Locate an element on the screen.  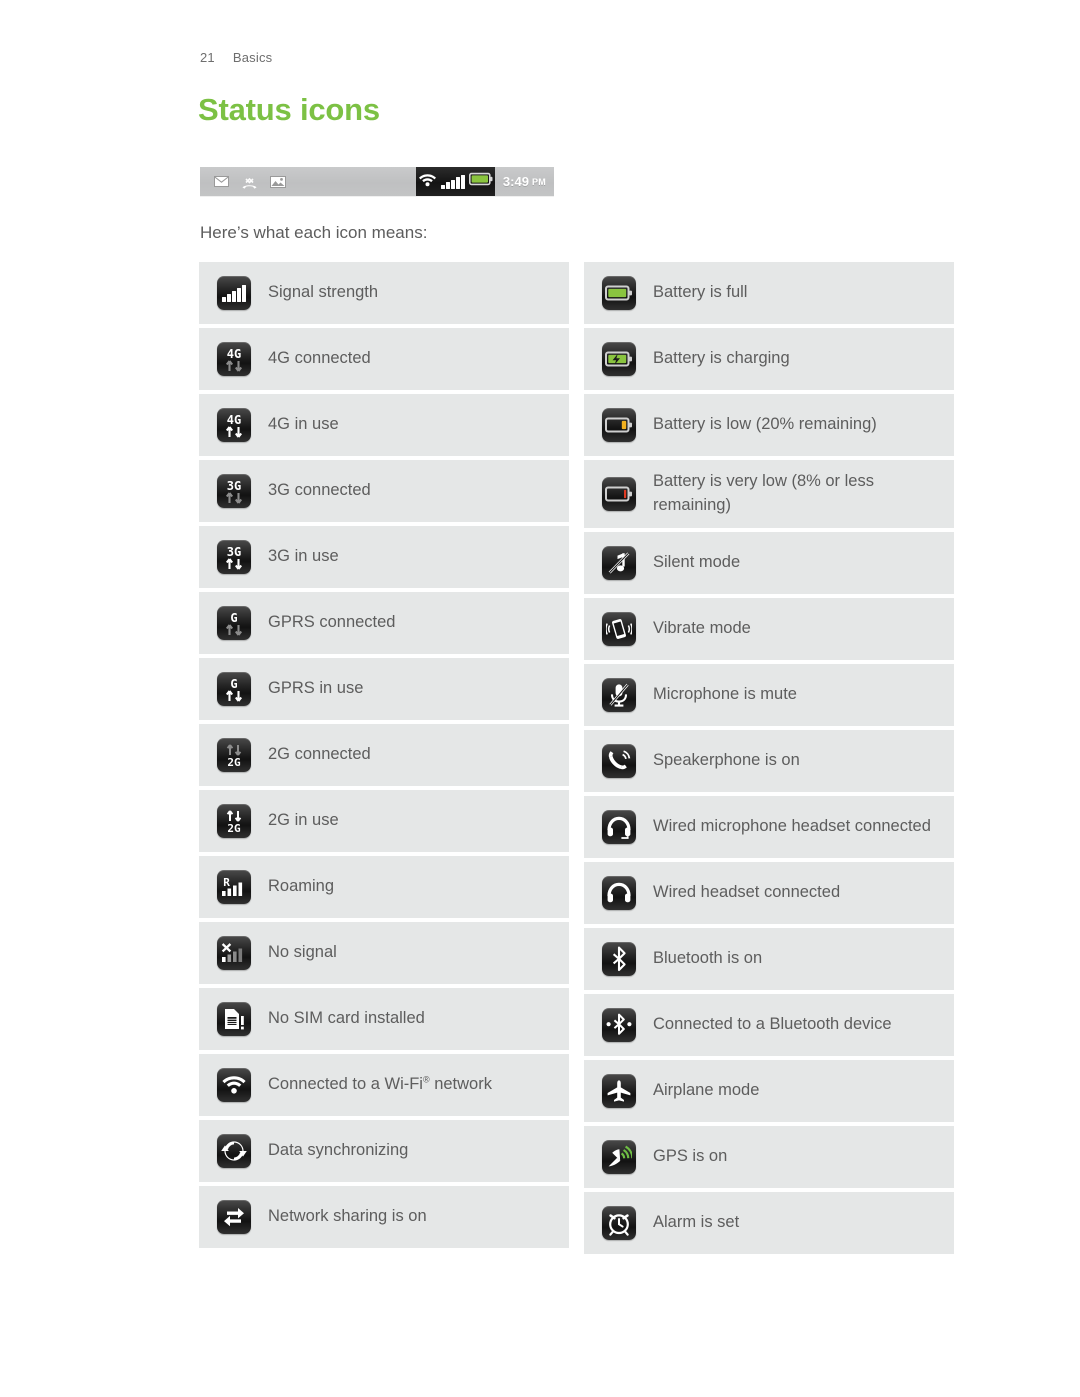
no-signal-icon is located at coordinates (234, 953).